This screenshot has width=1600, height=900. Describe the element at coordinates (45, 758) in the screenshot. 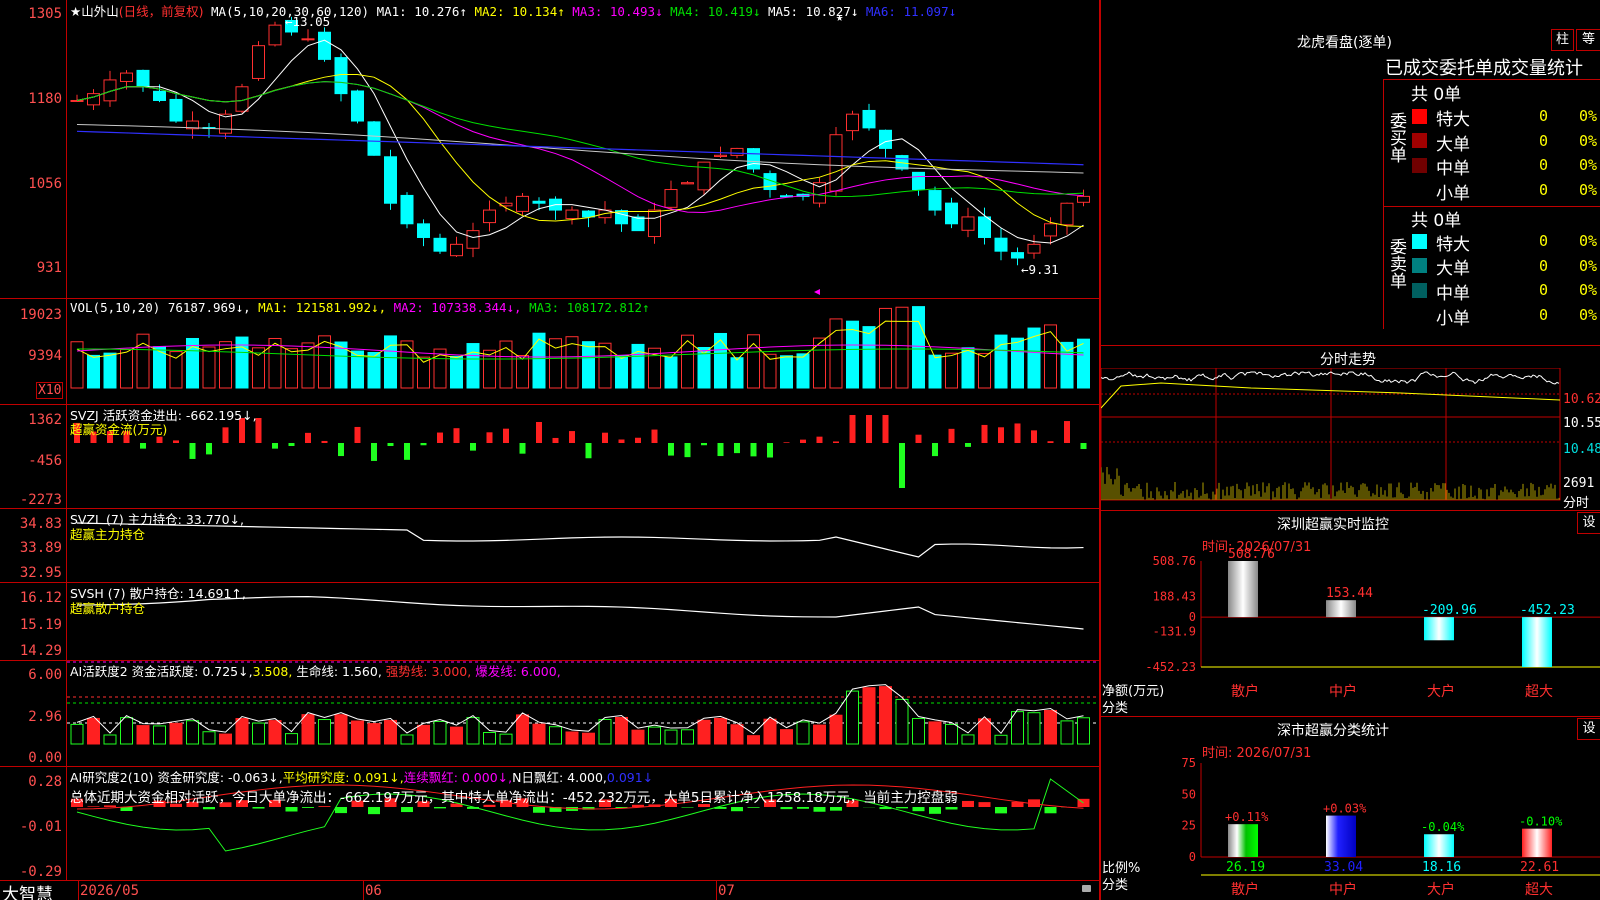

I see `ai1-tick-3: 0.00` at that location.